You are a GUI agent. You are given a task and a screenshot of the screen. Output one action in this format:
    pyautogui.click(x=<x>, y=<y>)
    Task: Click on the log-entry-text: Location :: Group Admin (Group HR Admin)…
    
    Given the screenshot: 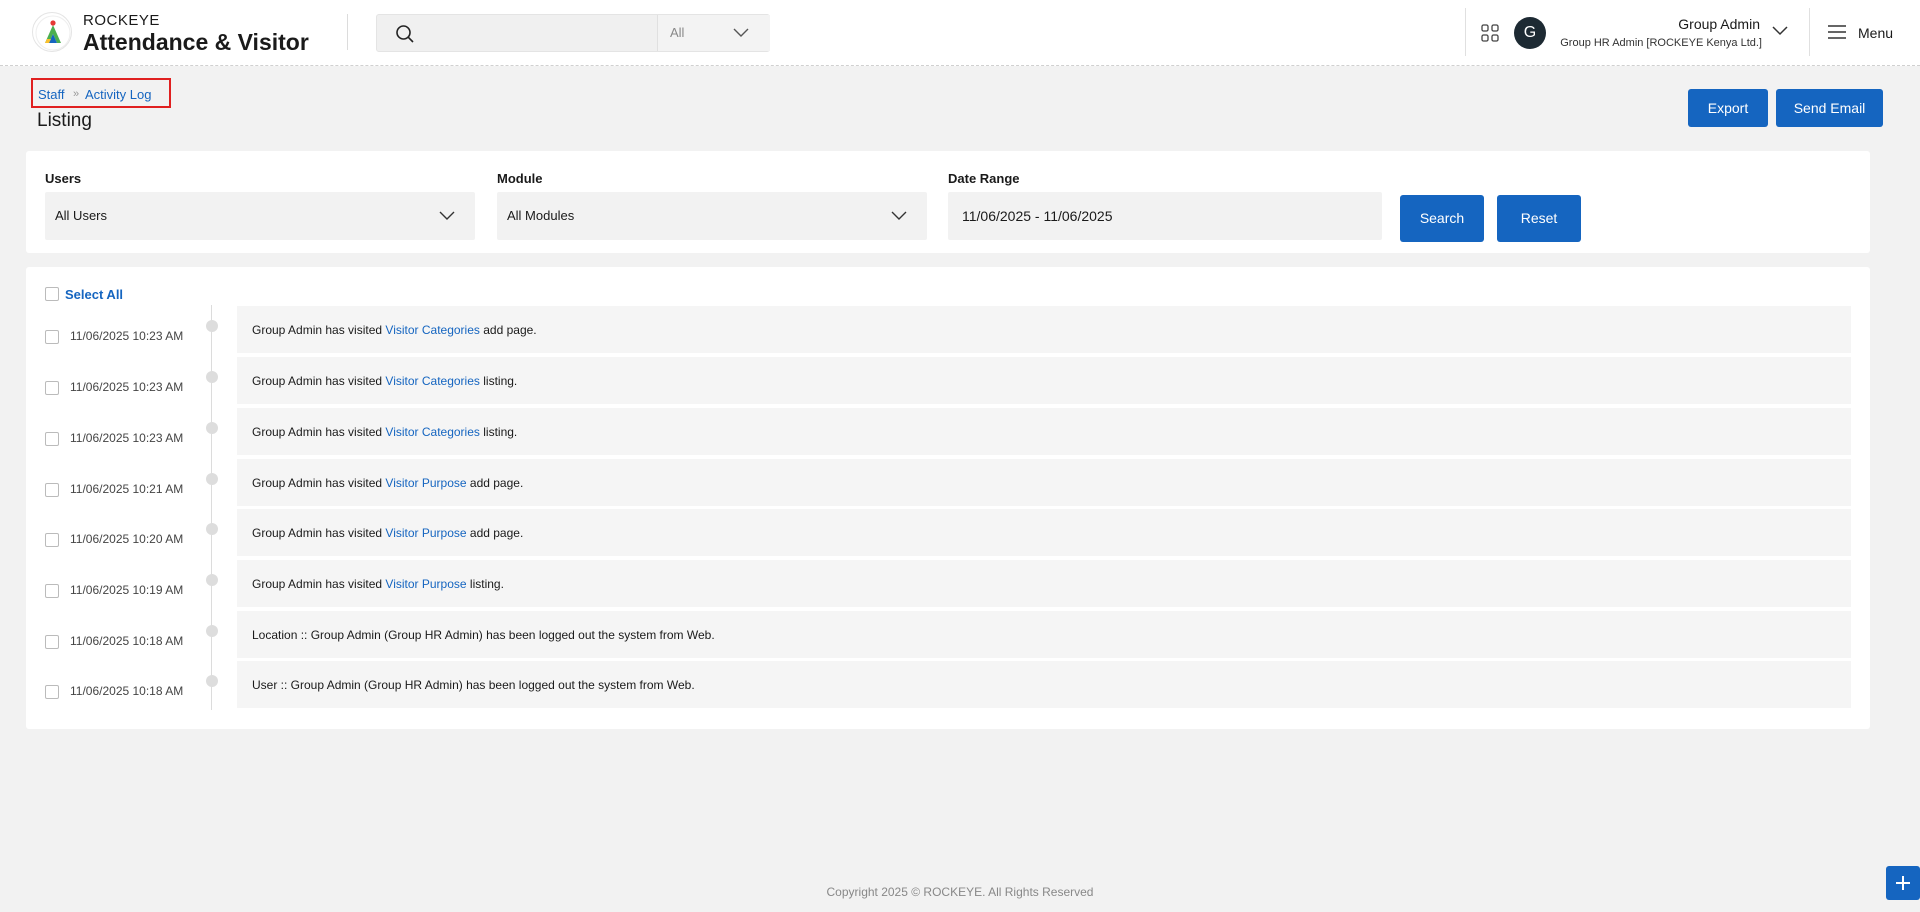 What is the action you would take?
    pyautogui.click(x=483, y=635)
    